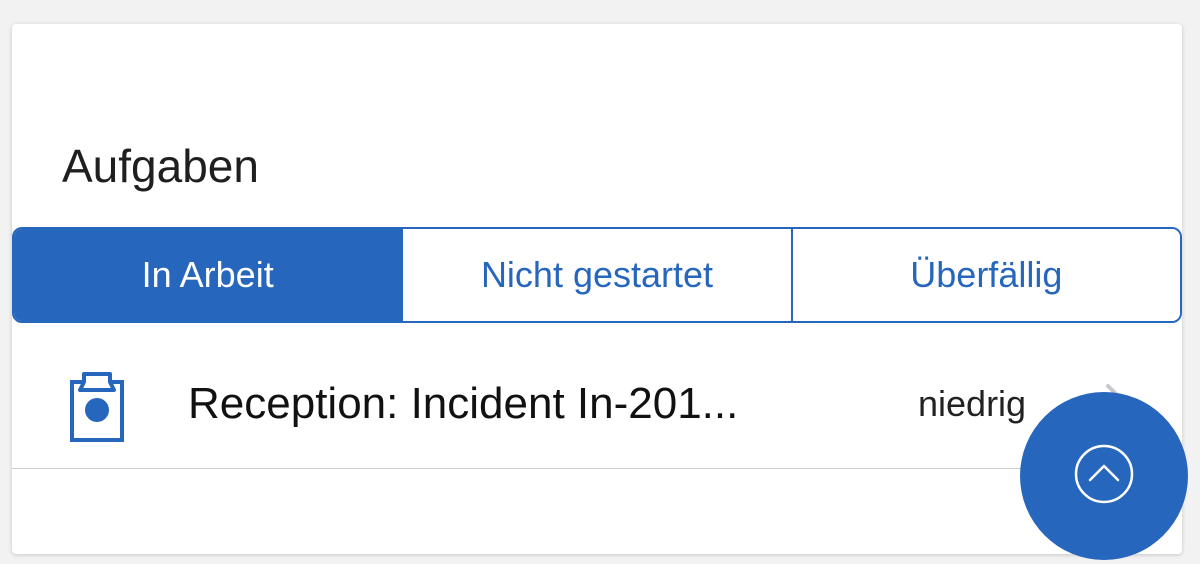 The height and width of the screenshot is (564, 1200). I want to click on tab-ueberfaellig: Überfällig, so click(985, 275).